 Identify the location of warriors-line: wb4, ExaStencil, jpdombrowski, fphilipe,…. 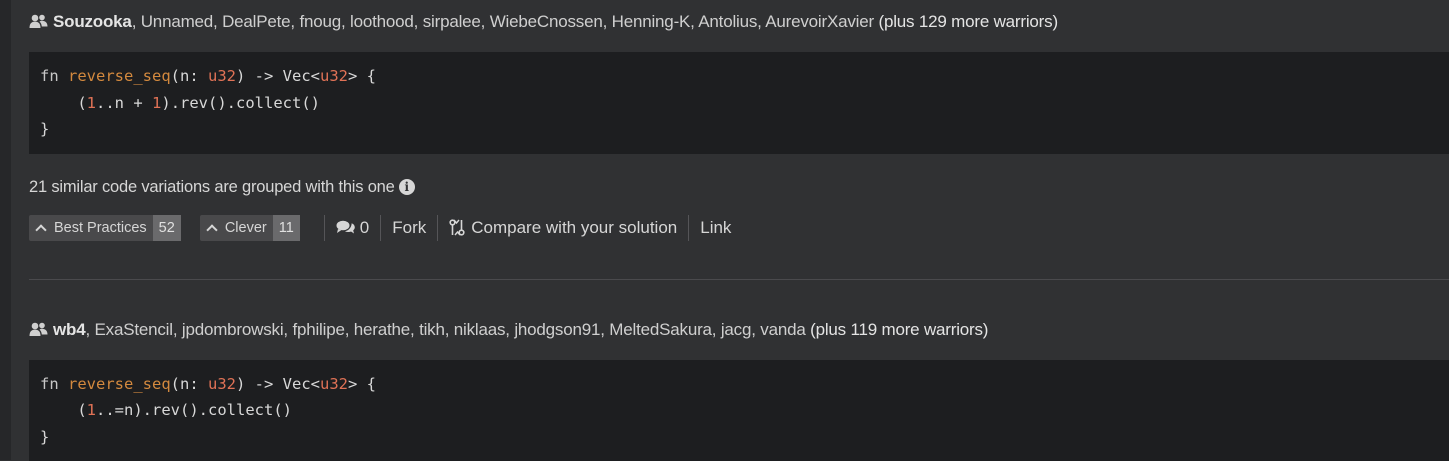
(739, 330).